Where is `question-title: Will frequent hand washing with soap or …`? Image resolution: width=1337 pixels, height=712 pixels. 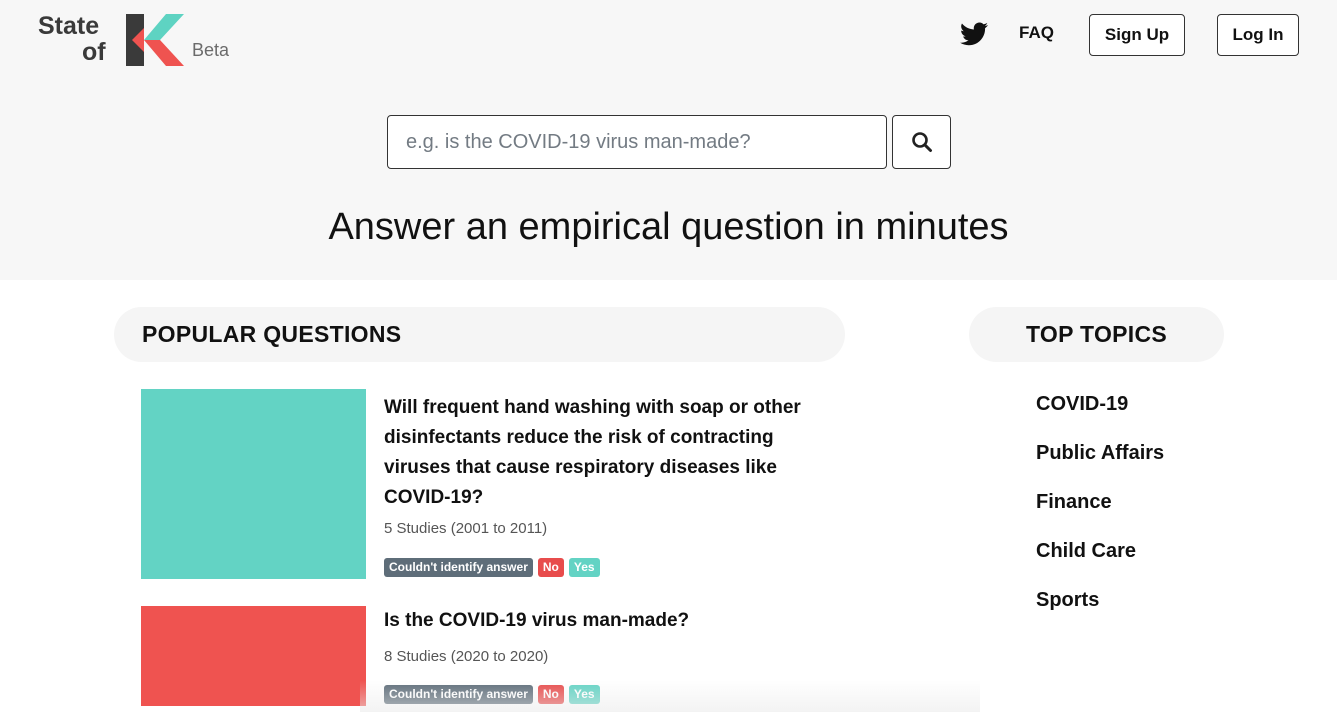 question-title: Will frequent hand washing with soap or … is located at coordinates (594, 453).